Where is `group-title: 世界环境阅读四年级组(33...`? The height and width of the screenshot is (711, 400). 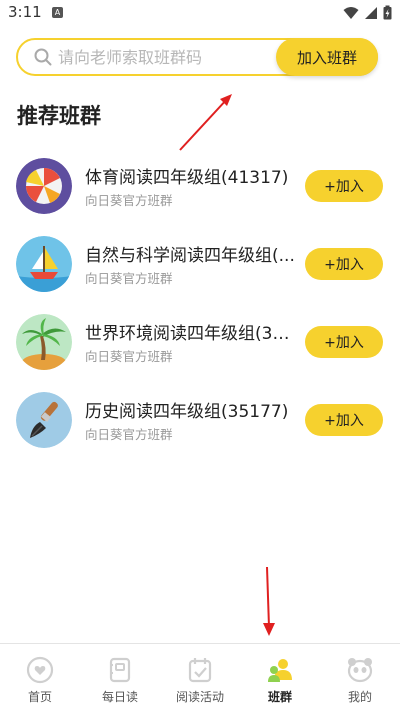
group-title: 世界环境阅读四年级组(33... is located at coordinates (190, 334).